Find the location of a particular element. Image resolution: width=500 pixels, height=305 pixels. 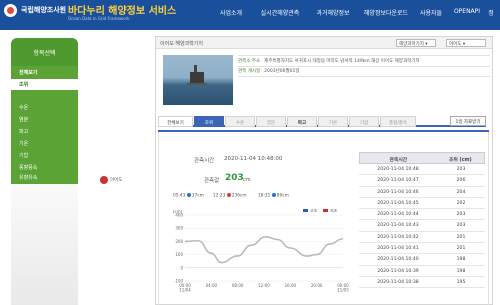

y-tick-label: 300 is located at coordinates (179, 228).